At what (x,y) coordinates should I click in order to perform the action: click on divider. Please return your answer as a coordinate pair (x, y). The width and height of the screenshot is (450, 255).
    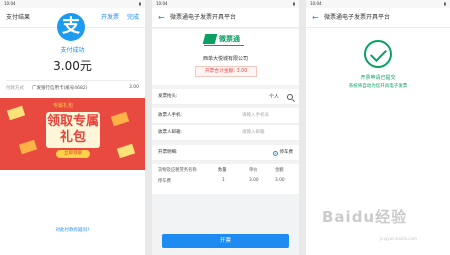
    Looking at the image, I should click on (72, 80).